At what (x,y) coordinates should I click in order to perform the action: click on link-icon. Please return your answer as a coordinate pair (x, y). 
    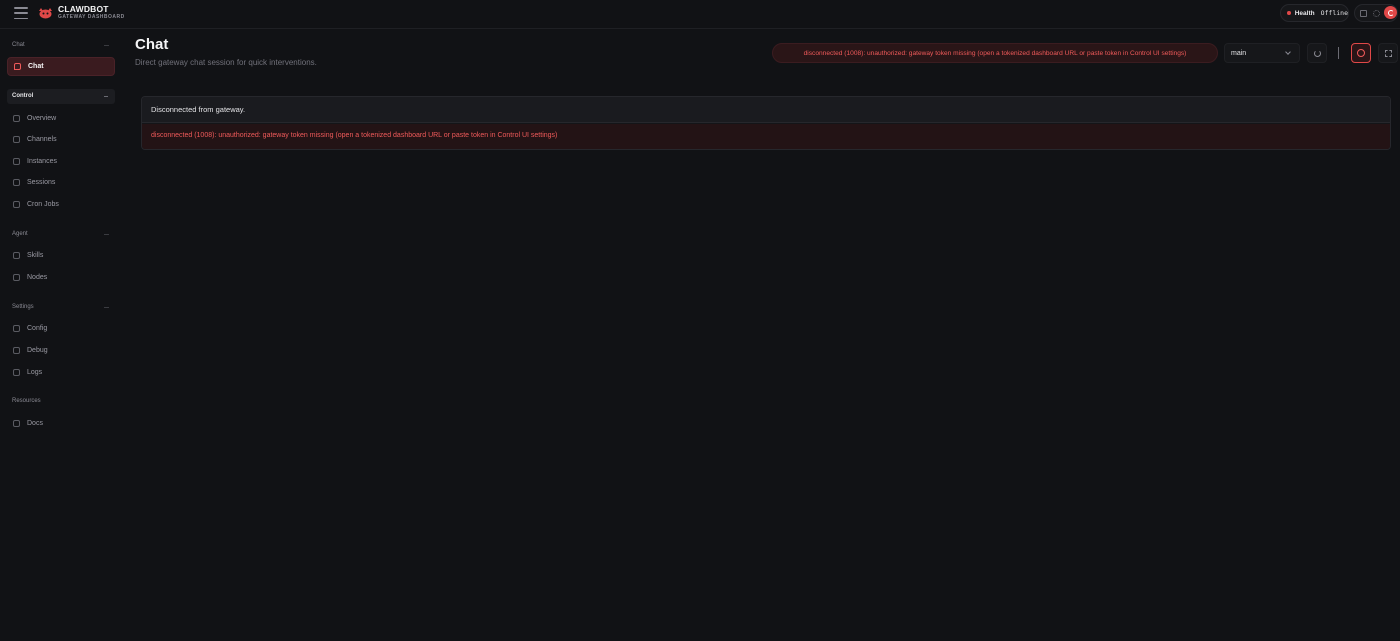
    Looking at the image, I should click on (16, 139).